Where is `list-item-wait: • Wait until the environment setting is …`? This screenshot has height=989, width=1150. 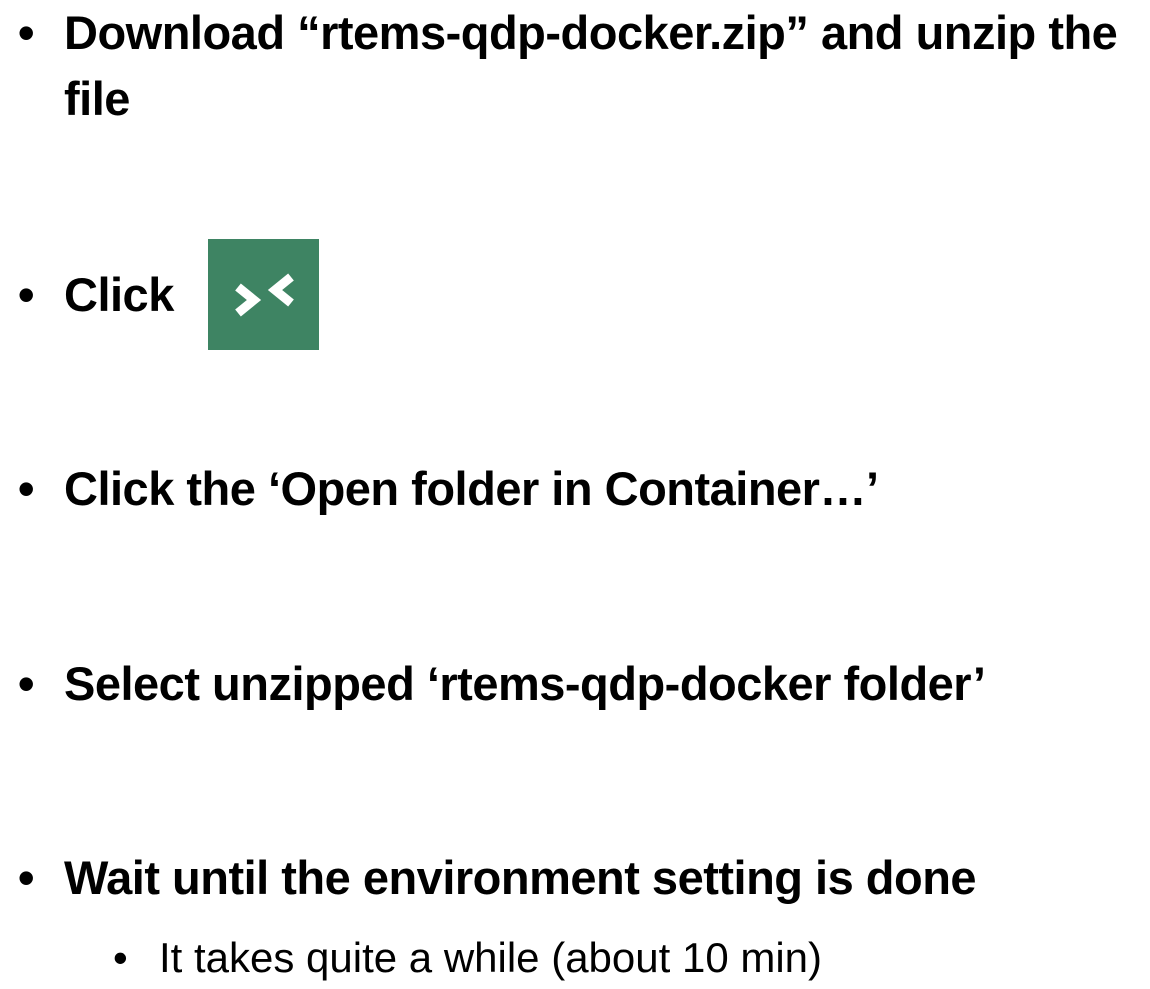 list-item-wait: • Wait until the environment setting is … is located at coordinates (580, 878).